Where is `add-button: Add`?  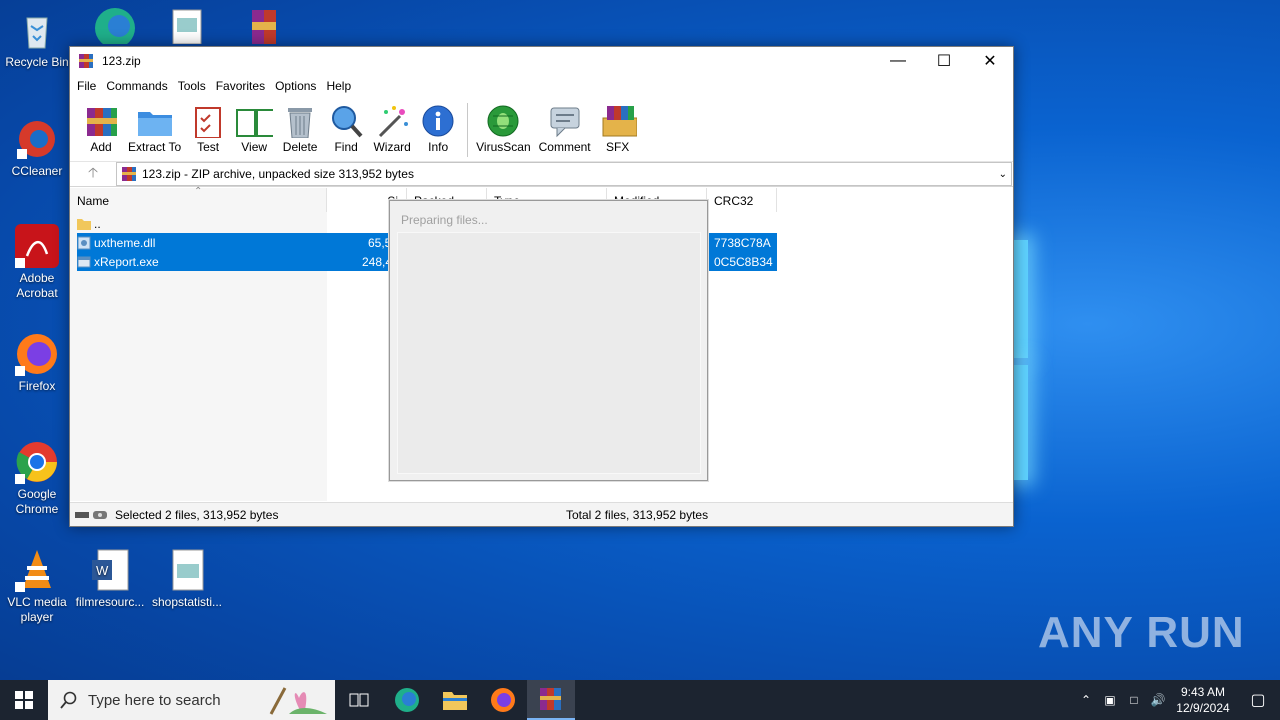 add-button: Add is located at coordinates (101, 125).